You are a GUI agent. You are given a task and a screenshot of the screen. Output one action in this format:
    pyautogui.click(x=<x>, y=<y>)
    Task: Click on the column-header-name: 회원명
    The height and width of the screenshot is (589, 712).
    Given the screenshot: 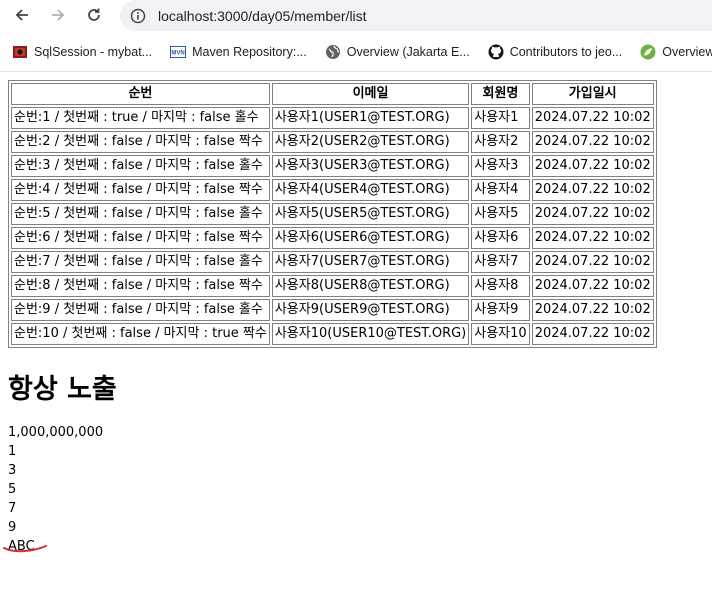 What is the action you would take?
    pyautogui.click(x=500, y=94)
    